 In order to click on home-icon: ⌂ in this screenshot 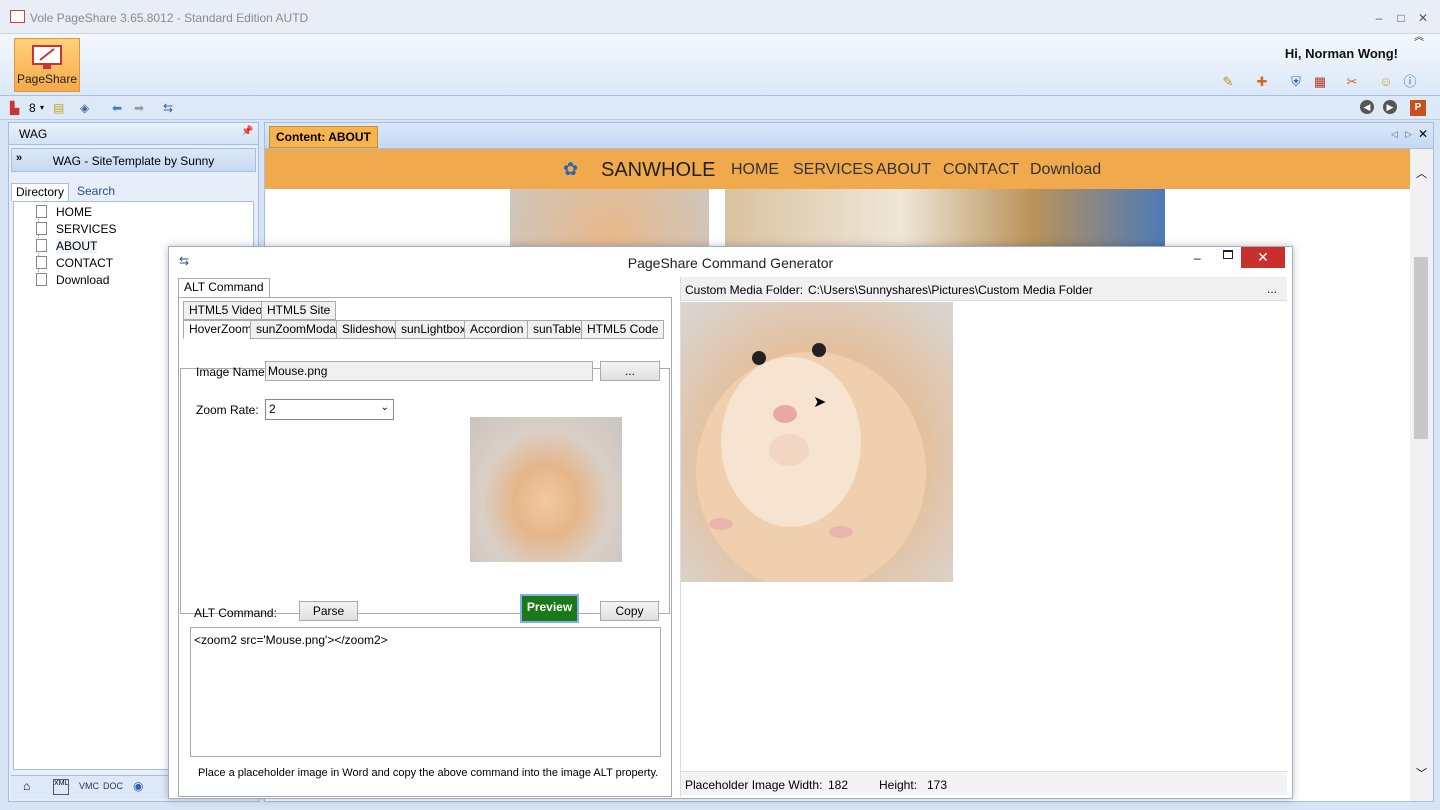, I will do `click(26, 786)`.